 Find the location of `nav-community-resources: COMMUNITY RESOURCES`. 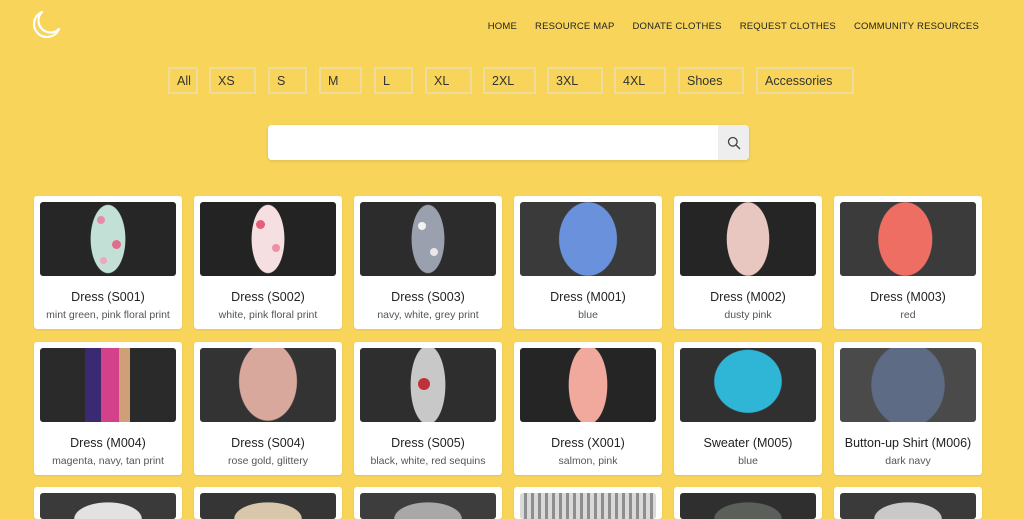

nav-community-resources: COMMUNITY RESOURCES is located at coordinates (916, 26).